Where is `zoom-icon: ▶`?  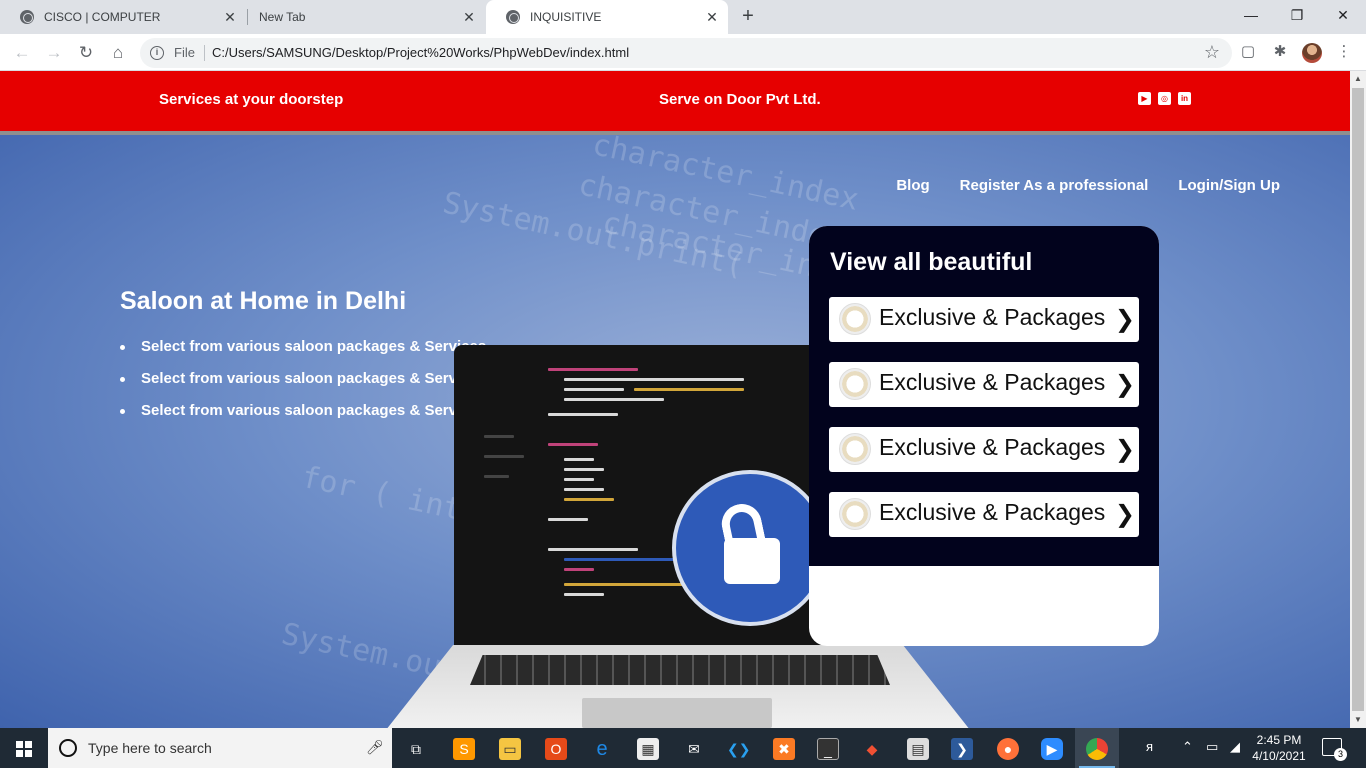 zoom-icon: ▶ is located at coordinates (1052, 748).